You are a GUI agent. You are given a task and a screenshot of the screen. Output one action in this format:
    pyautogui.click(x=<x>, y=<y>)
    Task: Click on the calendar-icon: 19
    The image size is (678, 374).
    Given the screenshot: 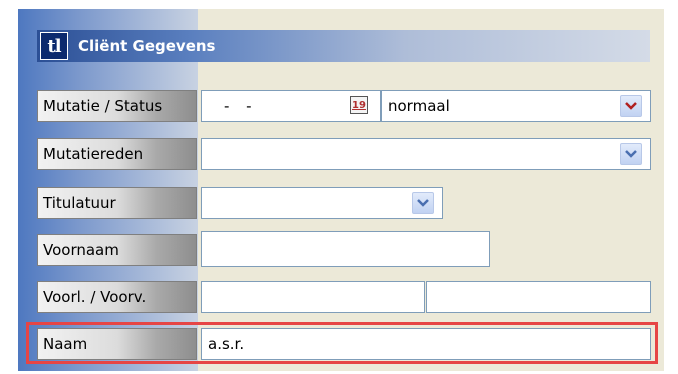 What is the action you would take?
    pyautogui.click(x=359, y=105)
    